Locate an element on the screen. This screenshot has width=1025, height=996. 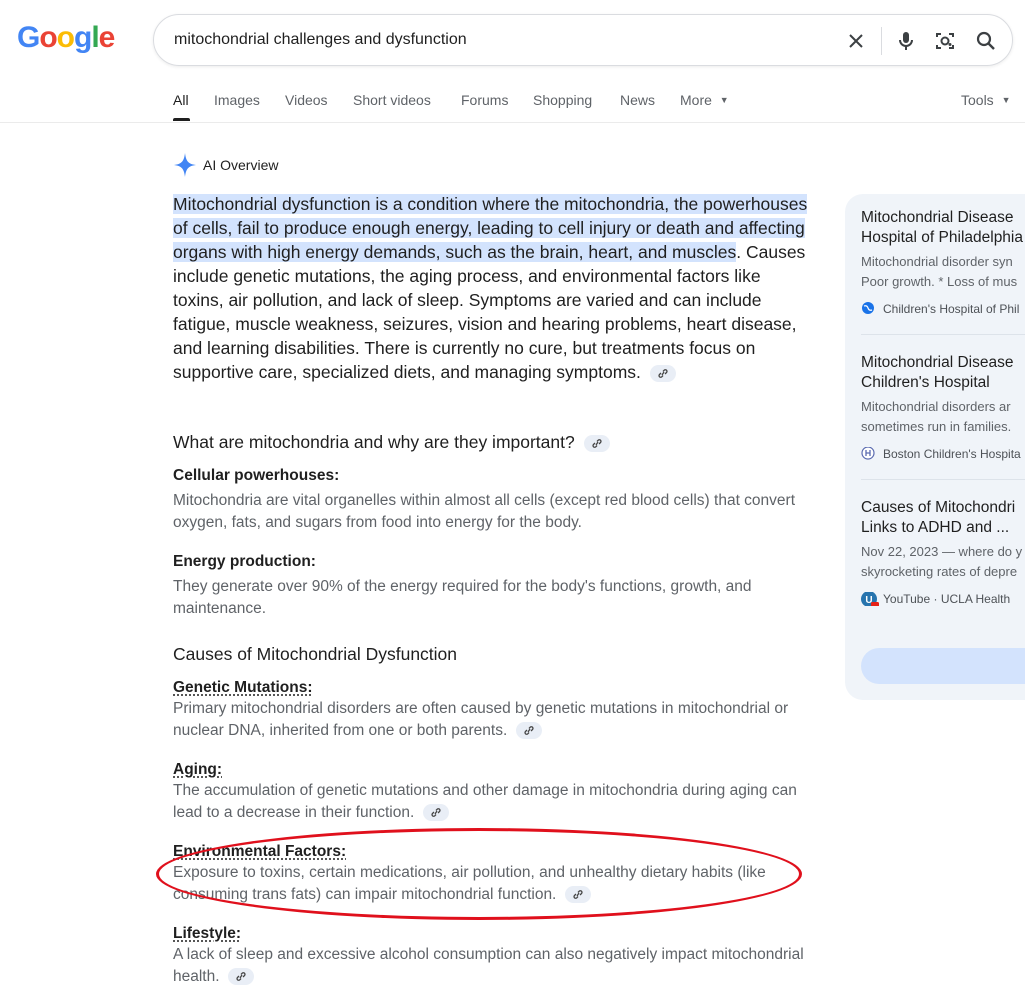
source-title: Causes of Mitochondri is located at coordinates (938, 507).